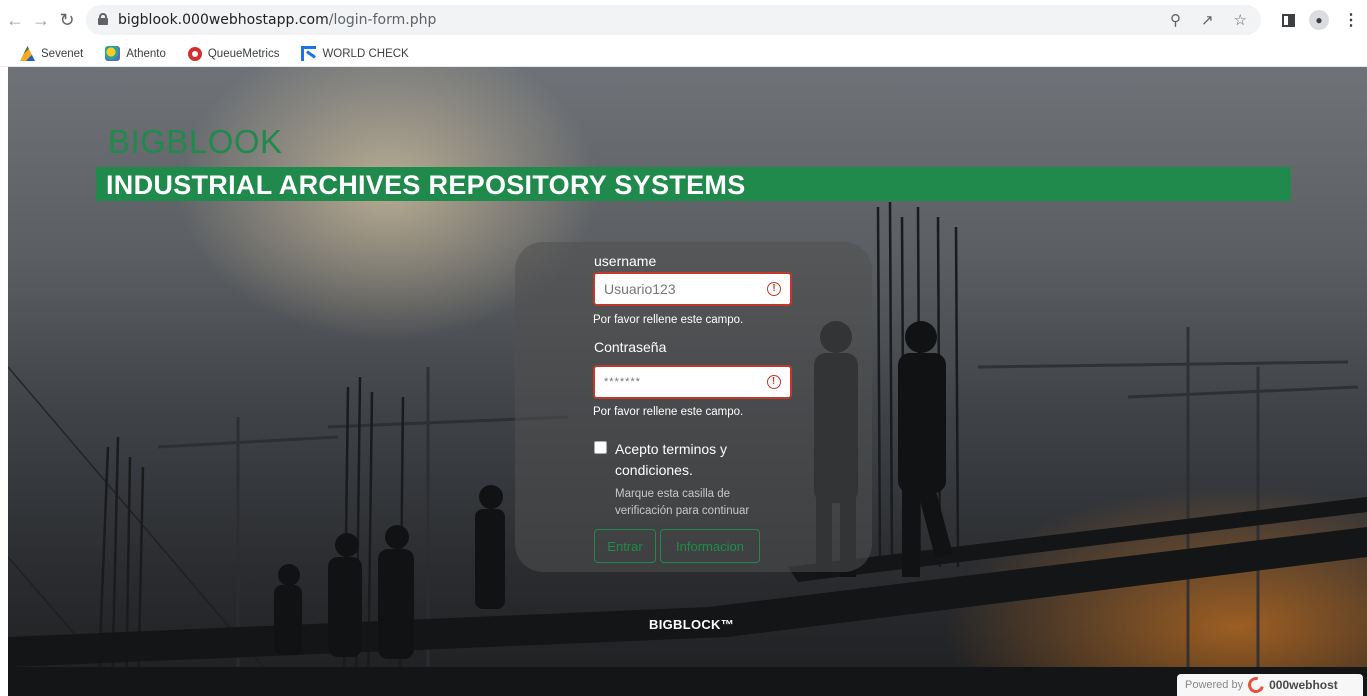 Image resolution: width=1367 pixels, height=696 pixels. Describe the element at coordinates (622, 382) in the screenshot. I see `password-value: *******` at that location.